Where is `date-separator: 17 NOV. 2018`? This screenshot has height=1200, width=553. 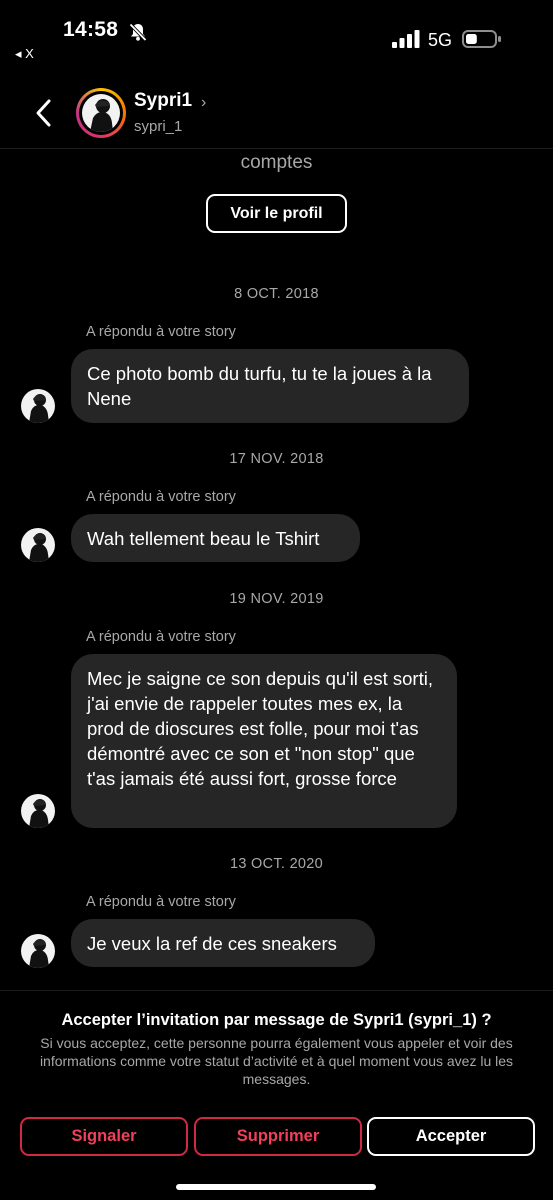 date-separator: 17 NOV. 2018 is located at coordinates (276, 459).